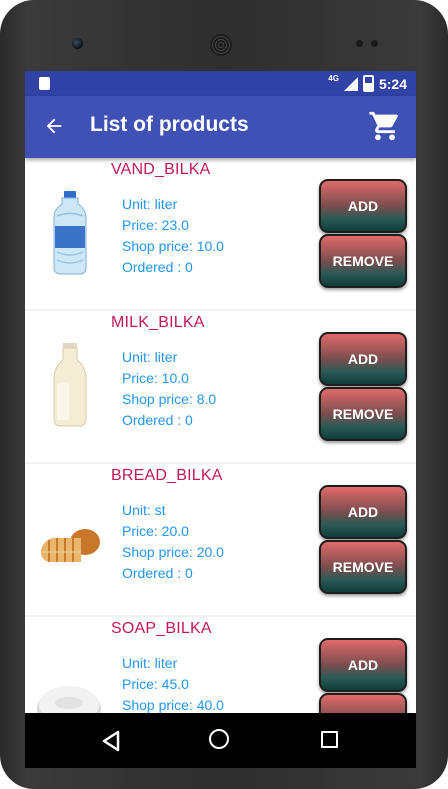  I want to click on sd-card-icon, so click(44, 83).